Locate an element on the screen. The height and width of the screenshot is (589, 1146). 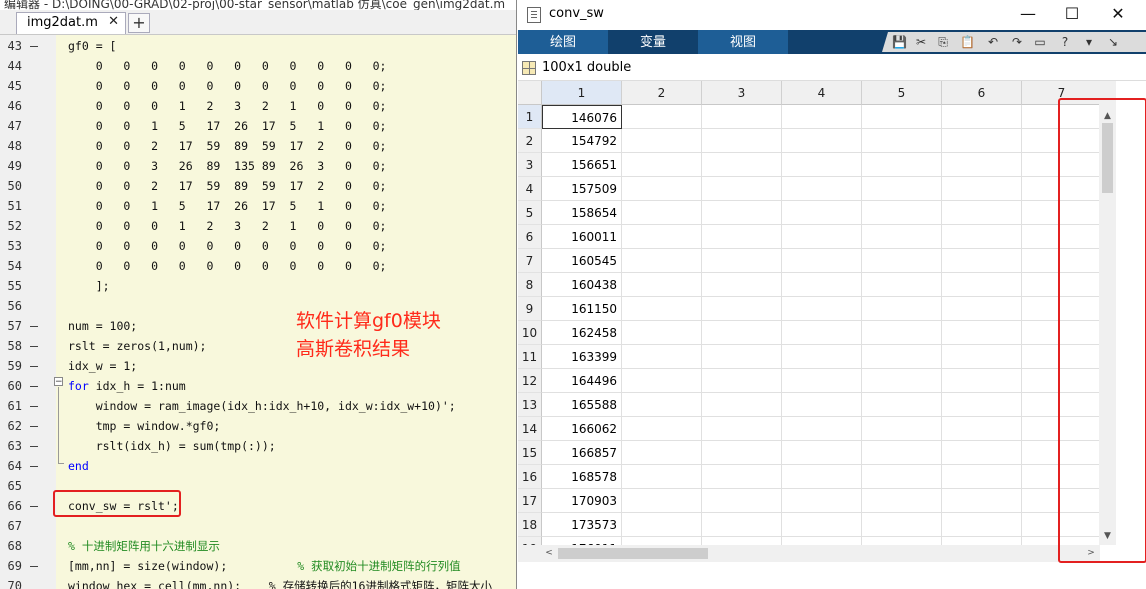
horizontal-scroll-thumb is located at coordinates (633, 553).